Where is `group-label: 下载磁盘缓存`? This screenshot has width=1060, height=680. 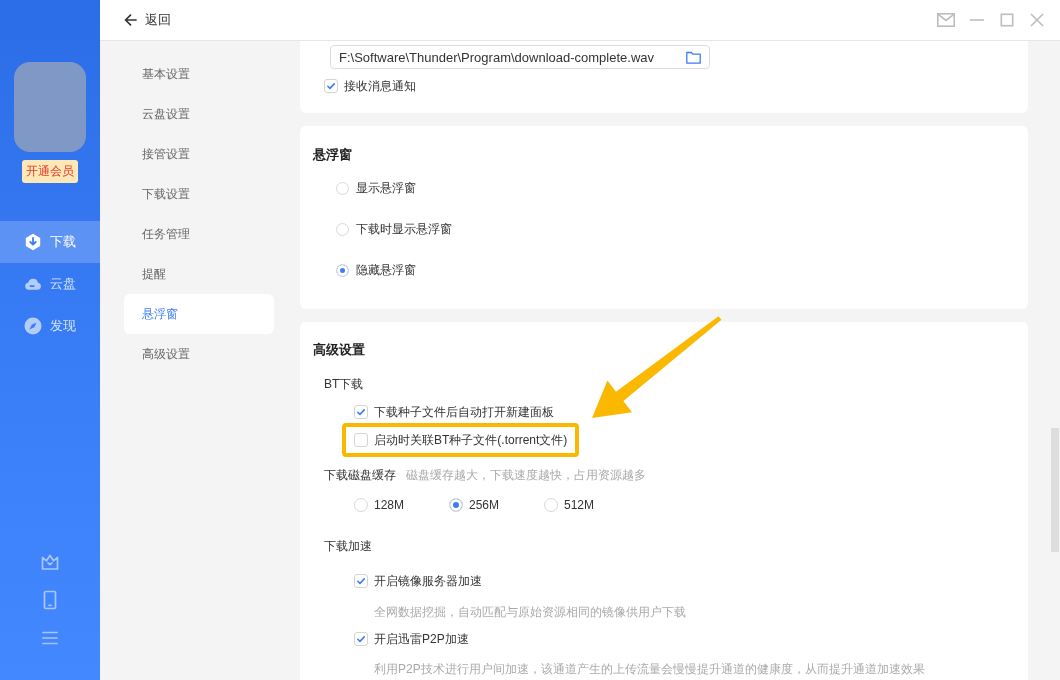
group-label: 下载磁盘缓存 is located at coordinates (360, 475).